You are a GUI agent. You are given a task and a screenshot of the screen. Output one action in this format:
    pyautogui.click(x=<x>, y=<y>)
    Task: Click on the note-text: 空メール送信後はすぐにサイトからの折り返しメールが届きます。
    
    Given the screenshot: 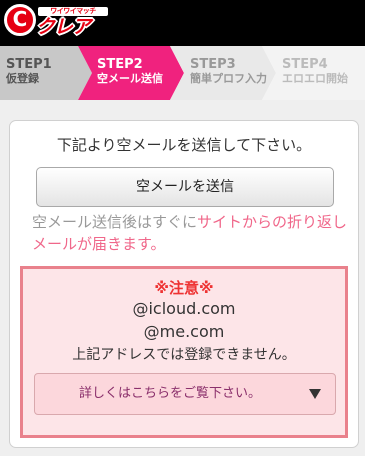 What is the action you would take?
    pyautogui.click(x=192, y=233)
    